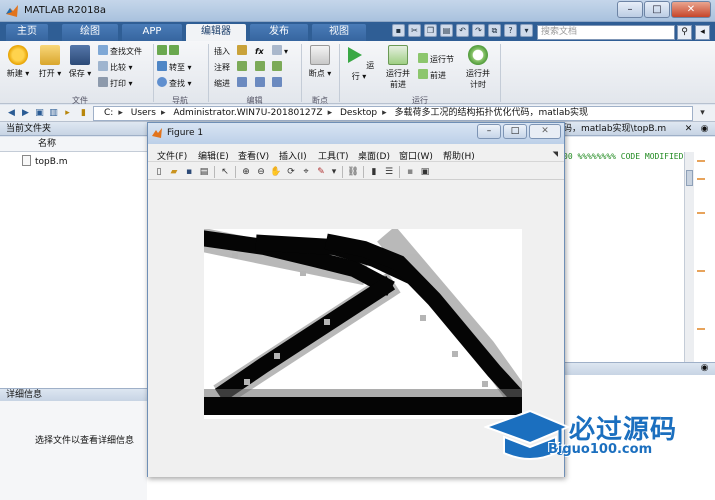  What do you see at coordinates (159, 172) in the screenshot?
I see `new-figure-icon: ▯` at bounding box center [159, 172].